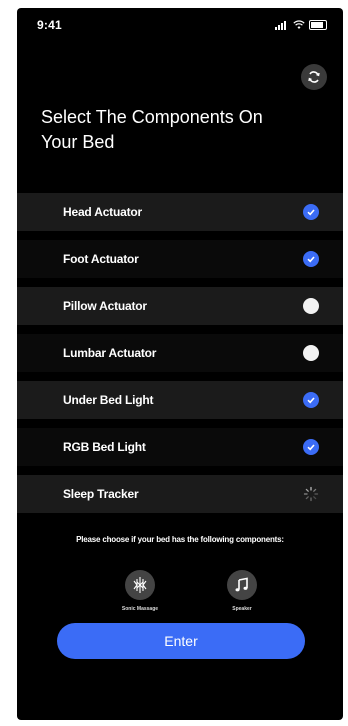 The height and width of the screenshot is (726, 348). Describe the element at coordinates (104, 447) in the screenshot. I see `component-label: RGB Bed Light` at that location.